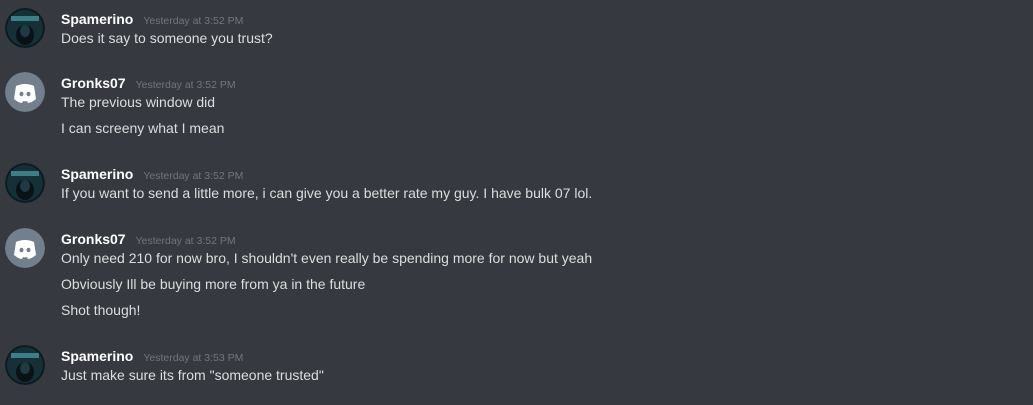 The height and width of the screenshot is (405, 1033). What do you see at coordinates (193, 358) in the screenshot?
I see `timestamp: Yesterday at 3:53 PM` at bounding box center [193, 358].